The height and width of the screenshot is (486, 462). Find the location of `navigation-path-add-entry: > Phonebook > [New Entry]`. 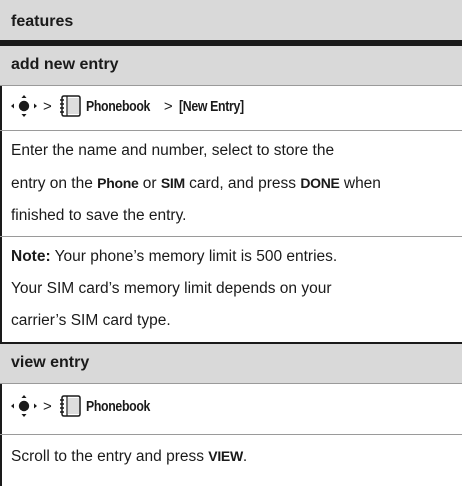

navigation-path-add-entry: > Phonebook > [New Entry] is located at coordinates (134, 106).